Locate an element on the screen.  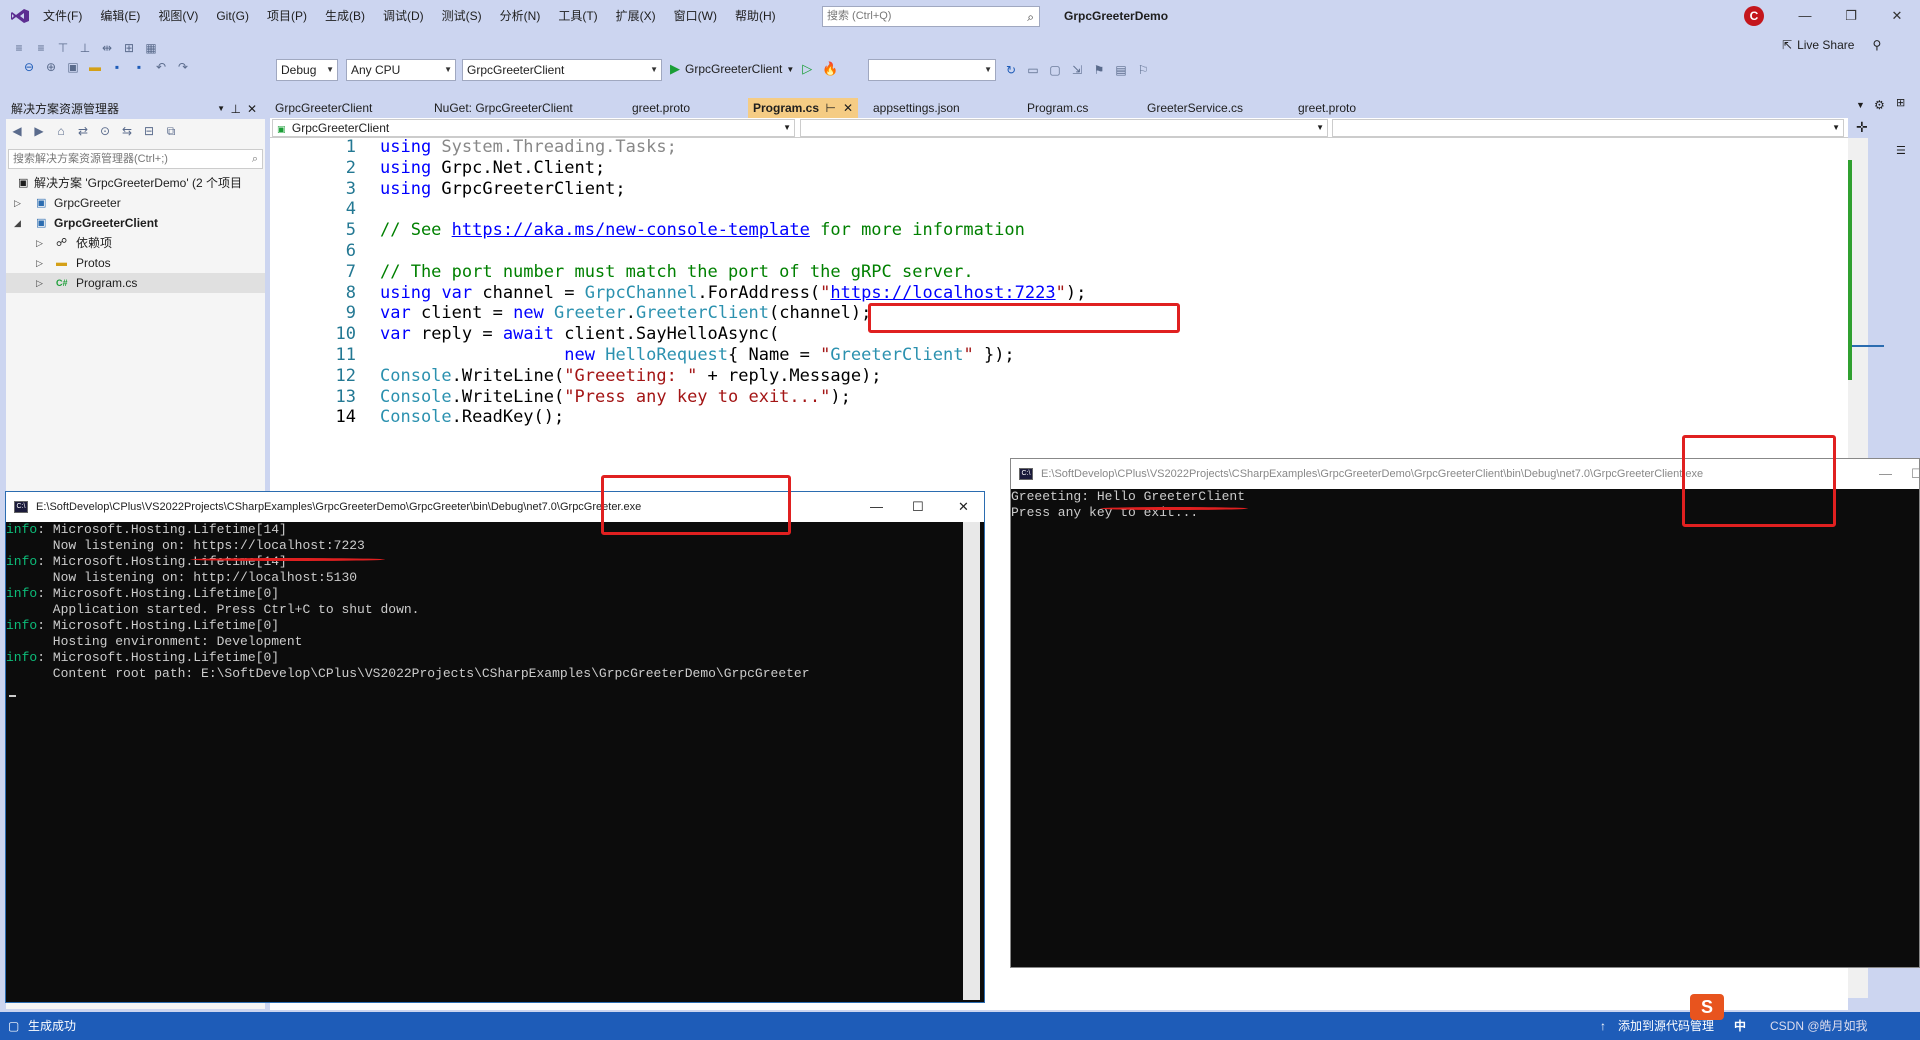
startup-project-dropdown: GrpcGreeterClient ▼ is located at coordinates (562, 70).